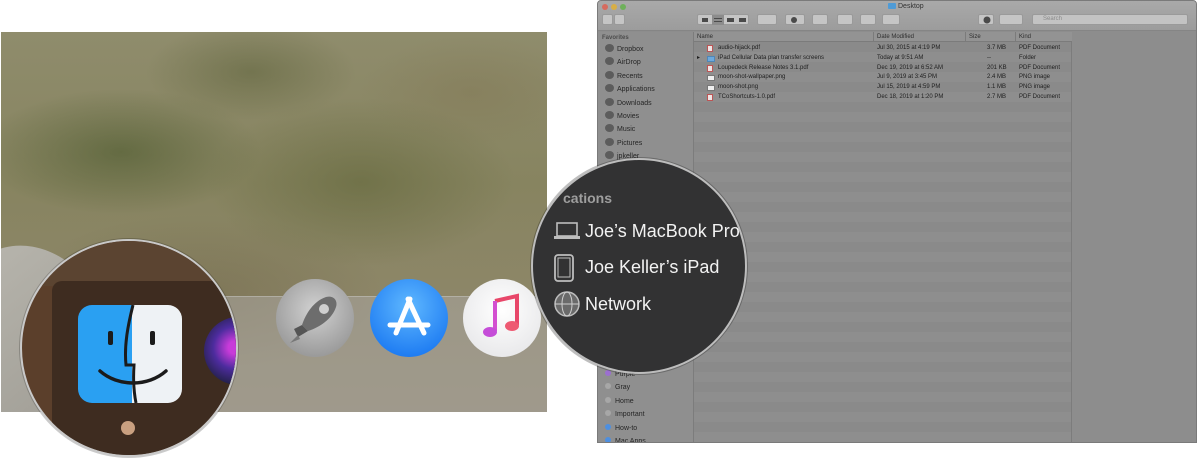 This screenshot has width=1200, height=459. I want to click on app-store-a-icon, so click(409, 316).